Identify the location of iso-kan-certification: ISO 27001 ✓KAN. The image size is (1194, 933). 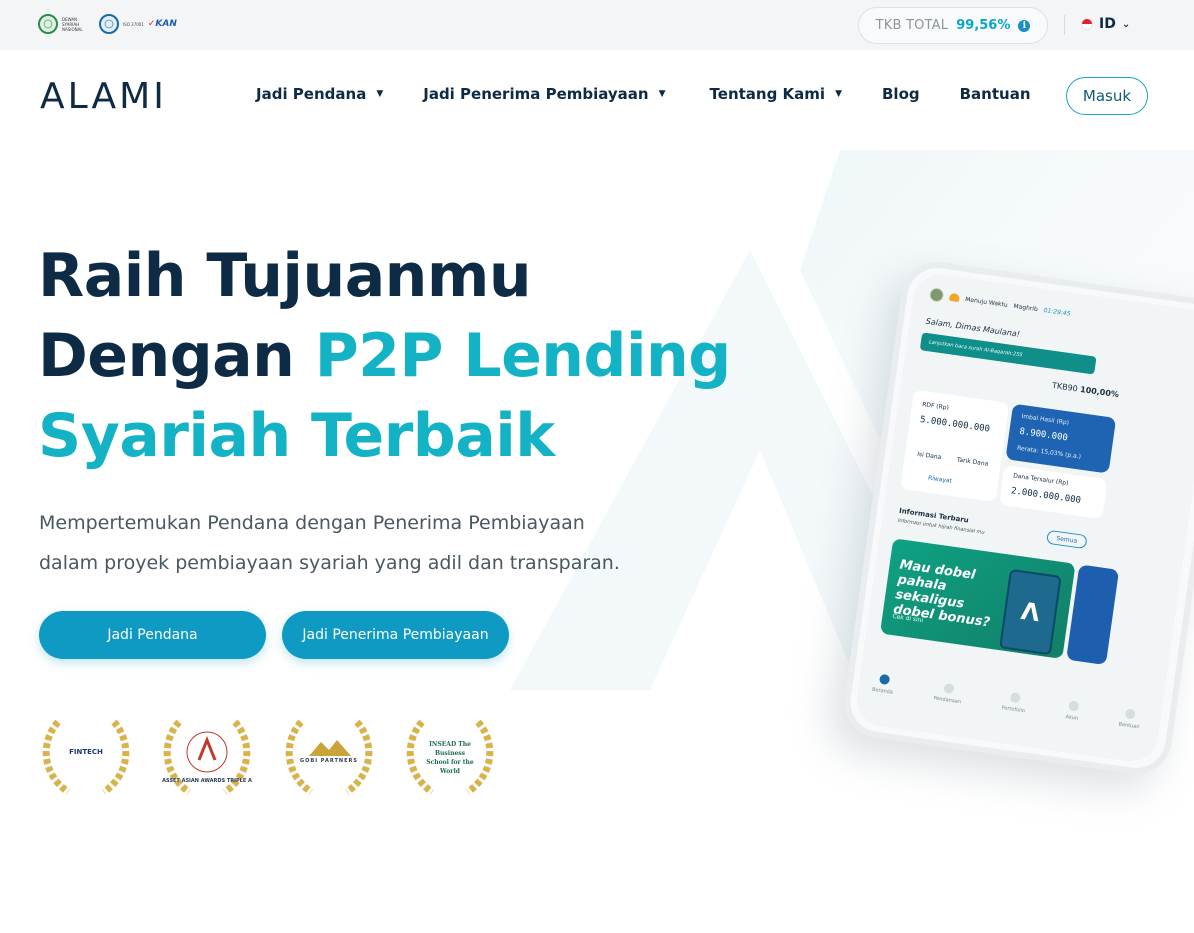
(138, 24).